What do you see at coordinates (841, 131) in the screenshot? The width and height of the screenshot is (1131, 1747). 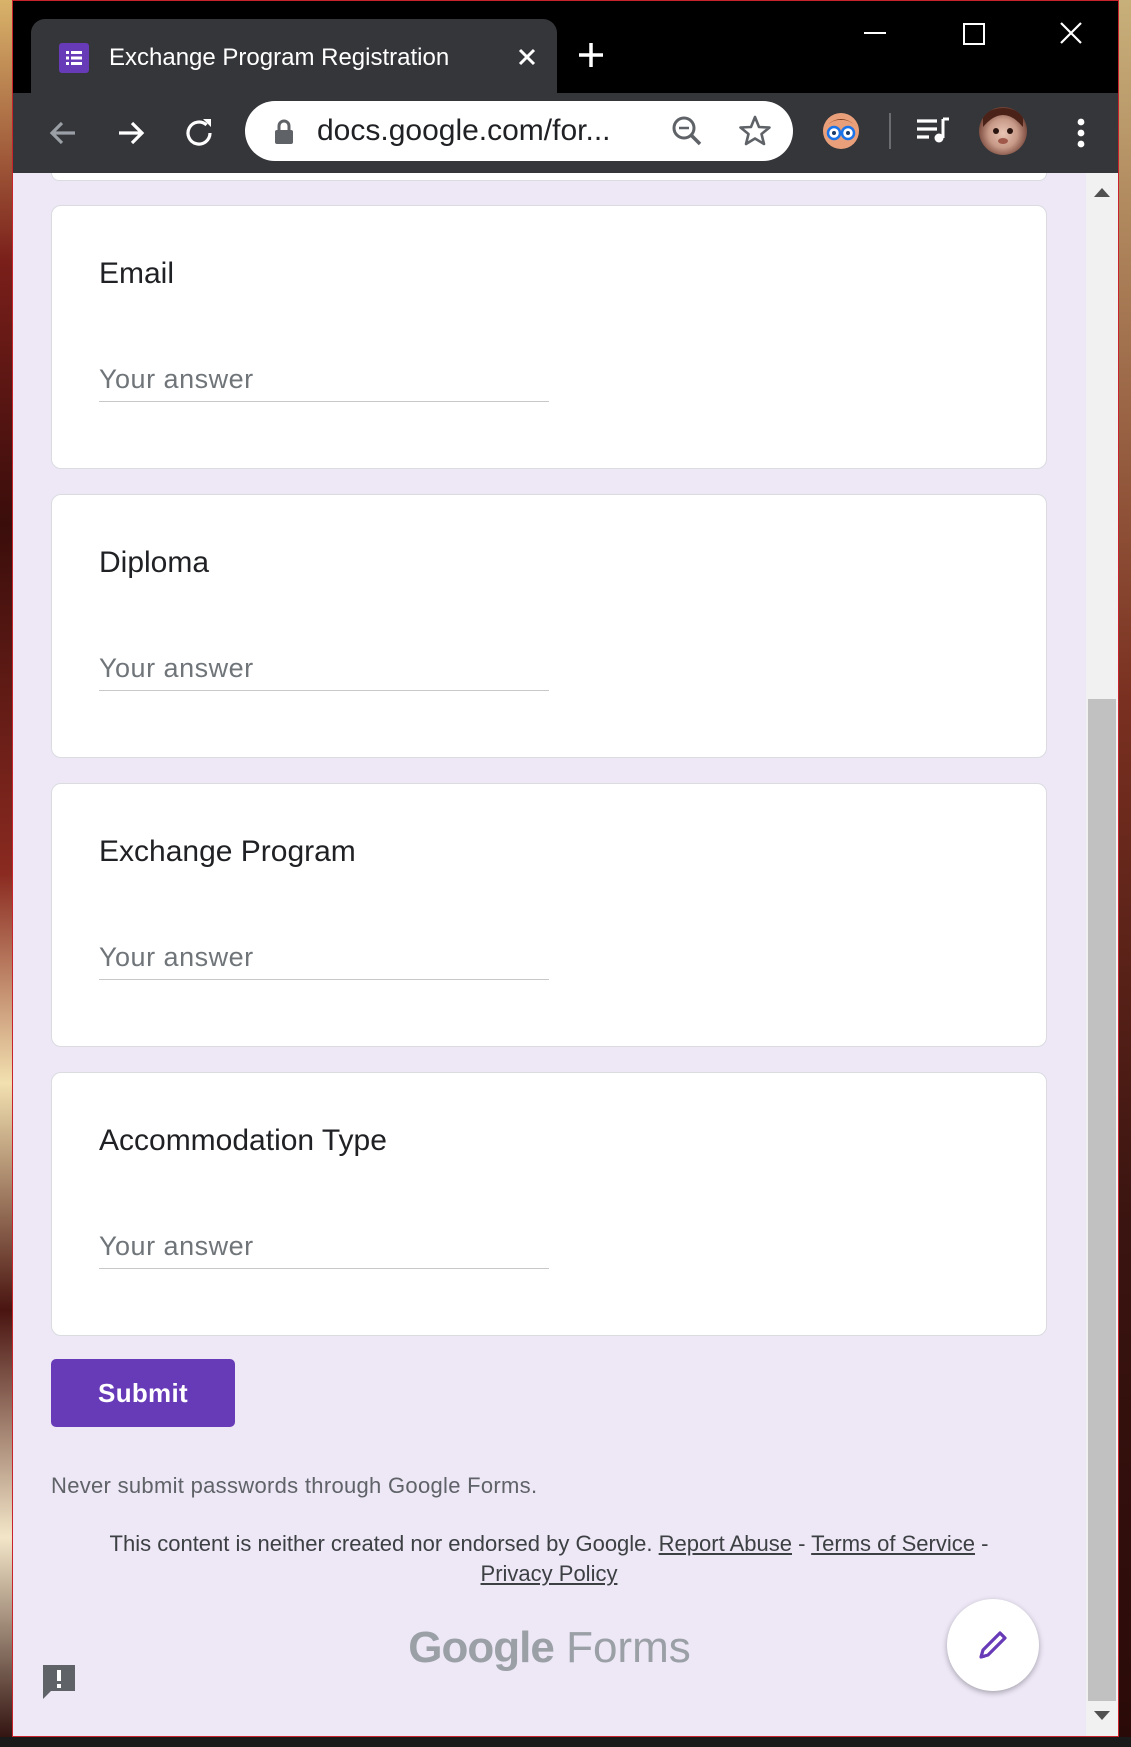 I see `extension-icon` at bounding box center [841, 131].